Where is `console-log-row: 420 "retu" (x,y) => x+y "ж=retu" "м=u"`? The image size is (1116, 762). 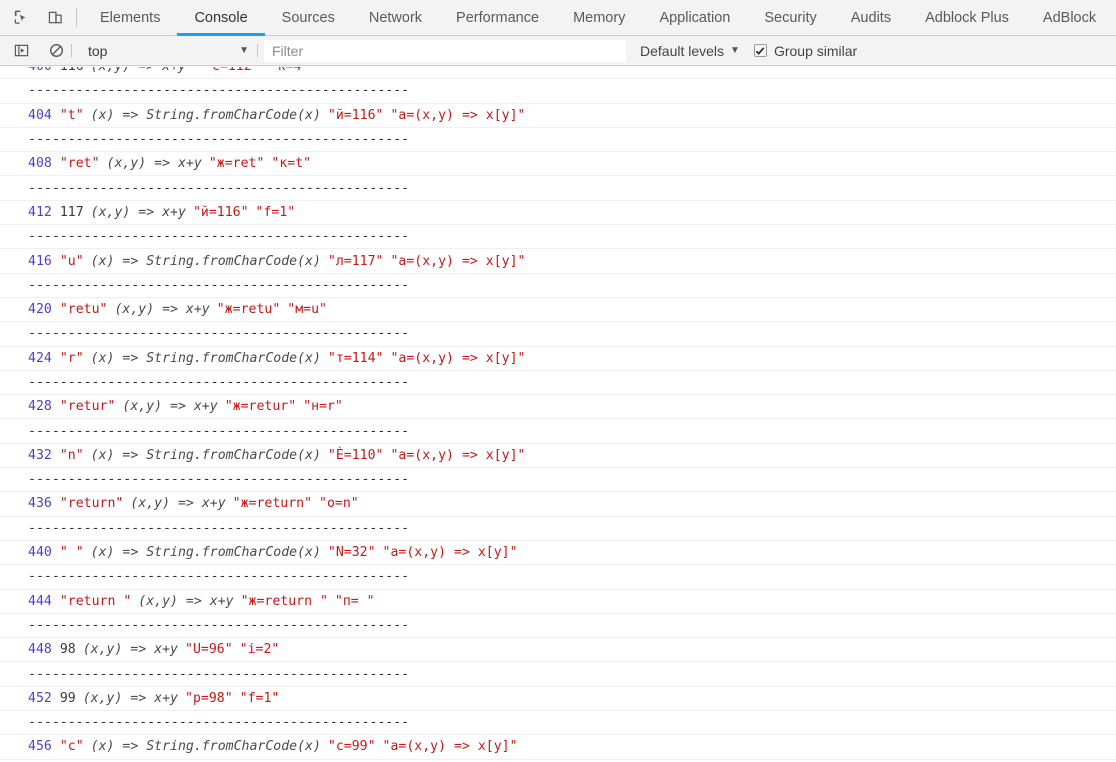
console-log-row: 420 "retu" (x,y) => x+y "ж=retu" "м=u" is located at coordinates (558, 310).